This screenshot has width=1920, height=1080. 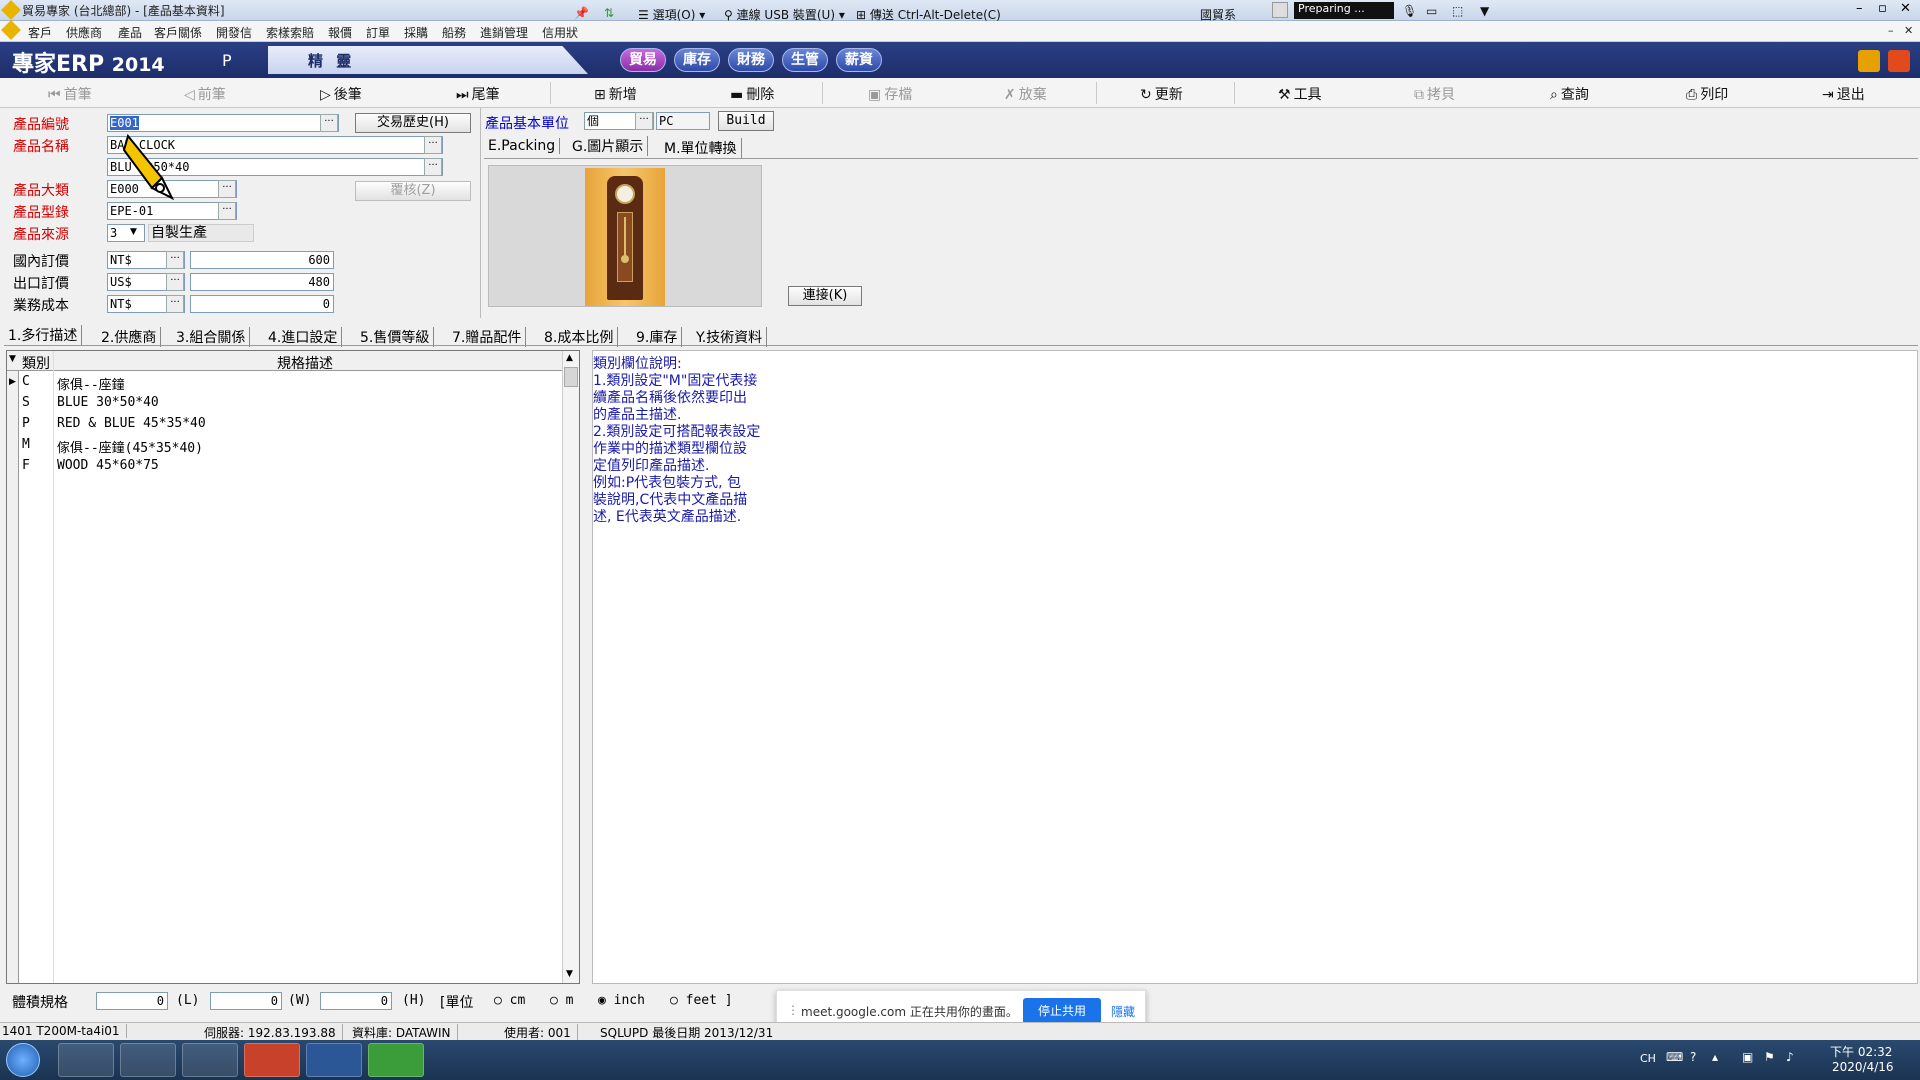 I want to click on minimize-icon: –, so click(x=1859, y=8).